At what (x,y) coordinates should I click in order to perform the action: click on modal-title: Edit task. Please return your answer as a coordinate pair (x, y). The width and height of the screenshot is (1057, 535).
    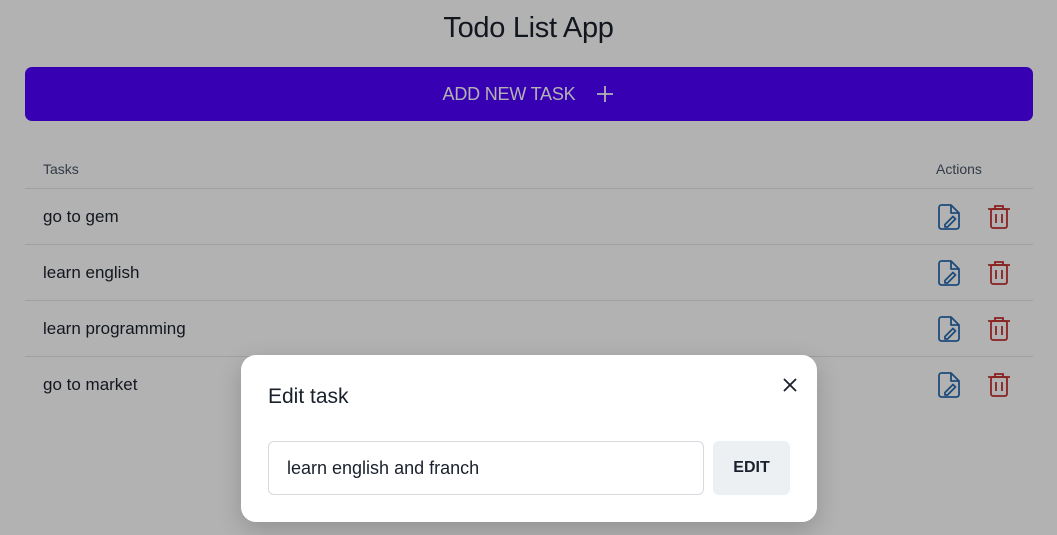
    Looking at the image, I should click on (308, 396).